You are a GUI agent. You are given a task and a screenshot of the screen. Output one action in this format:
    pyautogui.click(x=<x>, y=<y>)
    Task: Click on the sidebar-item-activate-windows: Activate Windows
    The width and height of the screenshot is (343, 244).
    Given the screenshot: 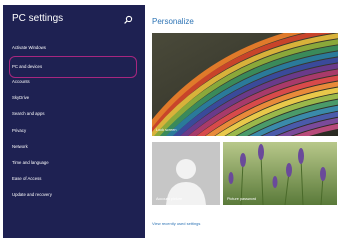 What is the action you would take?
    pyautogui.click(x=29, y=47)
    